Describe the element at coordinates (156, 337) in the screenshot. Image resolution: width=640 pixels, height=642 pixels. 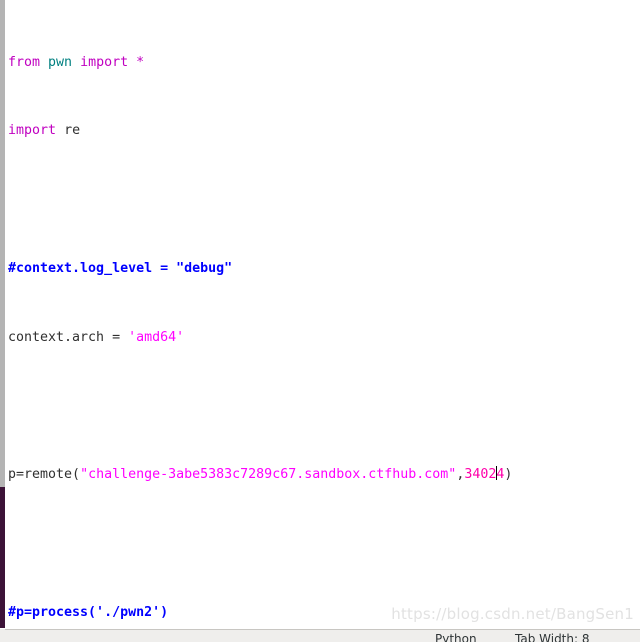
I see `string-amd64: 'amd64'` at that location.